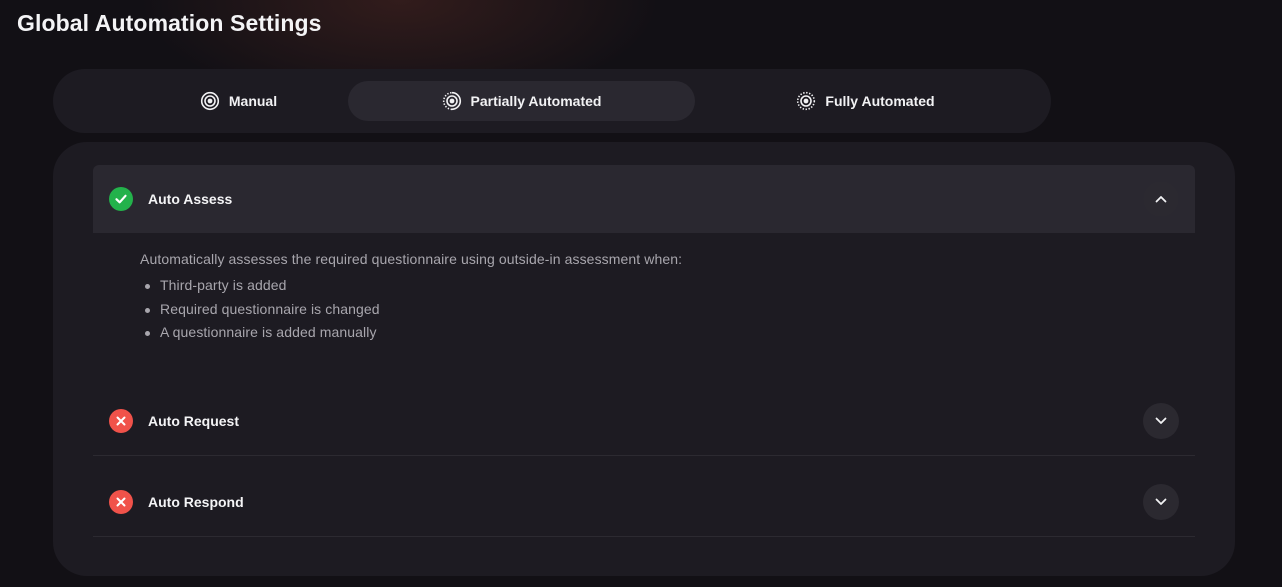  Describe the element at coordinates (121, 199) in the screenshot. I see `check-icon` at that location.